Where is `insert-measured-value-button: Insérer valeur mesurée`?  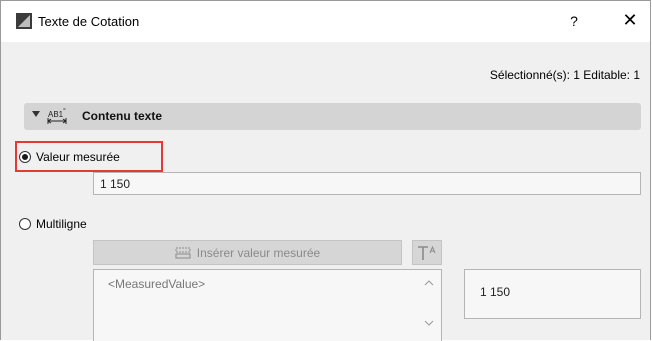
insert-measured-value-button: Insérer valeur mesurée is located at coordinates (247, 252).